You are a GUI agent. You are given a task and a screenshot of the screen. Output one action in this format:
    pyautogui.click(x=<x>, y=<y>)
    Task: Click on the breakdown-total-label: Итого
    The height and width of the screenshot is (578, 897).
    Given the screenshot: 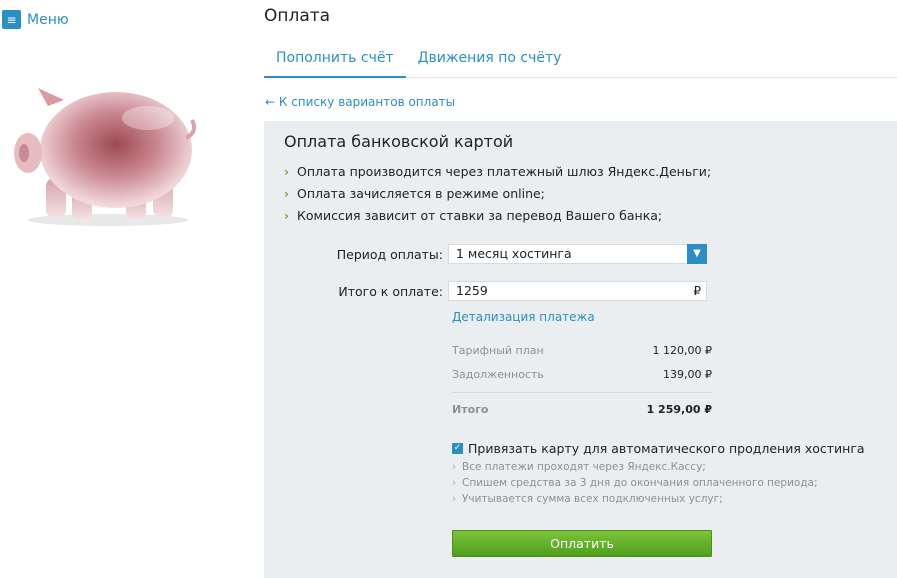 What is the action you would take?
    pyautogui.click(x=470, y=409)
    